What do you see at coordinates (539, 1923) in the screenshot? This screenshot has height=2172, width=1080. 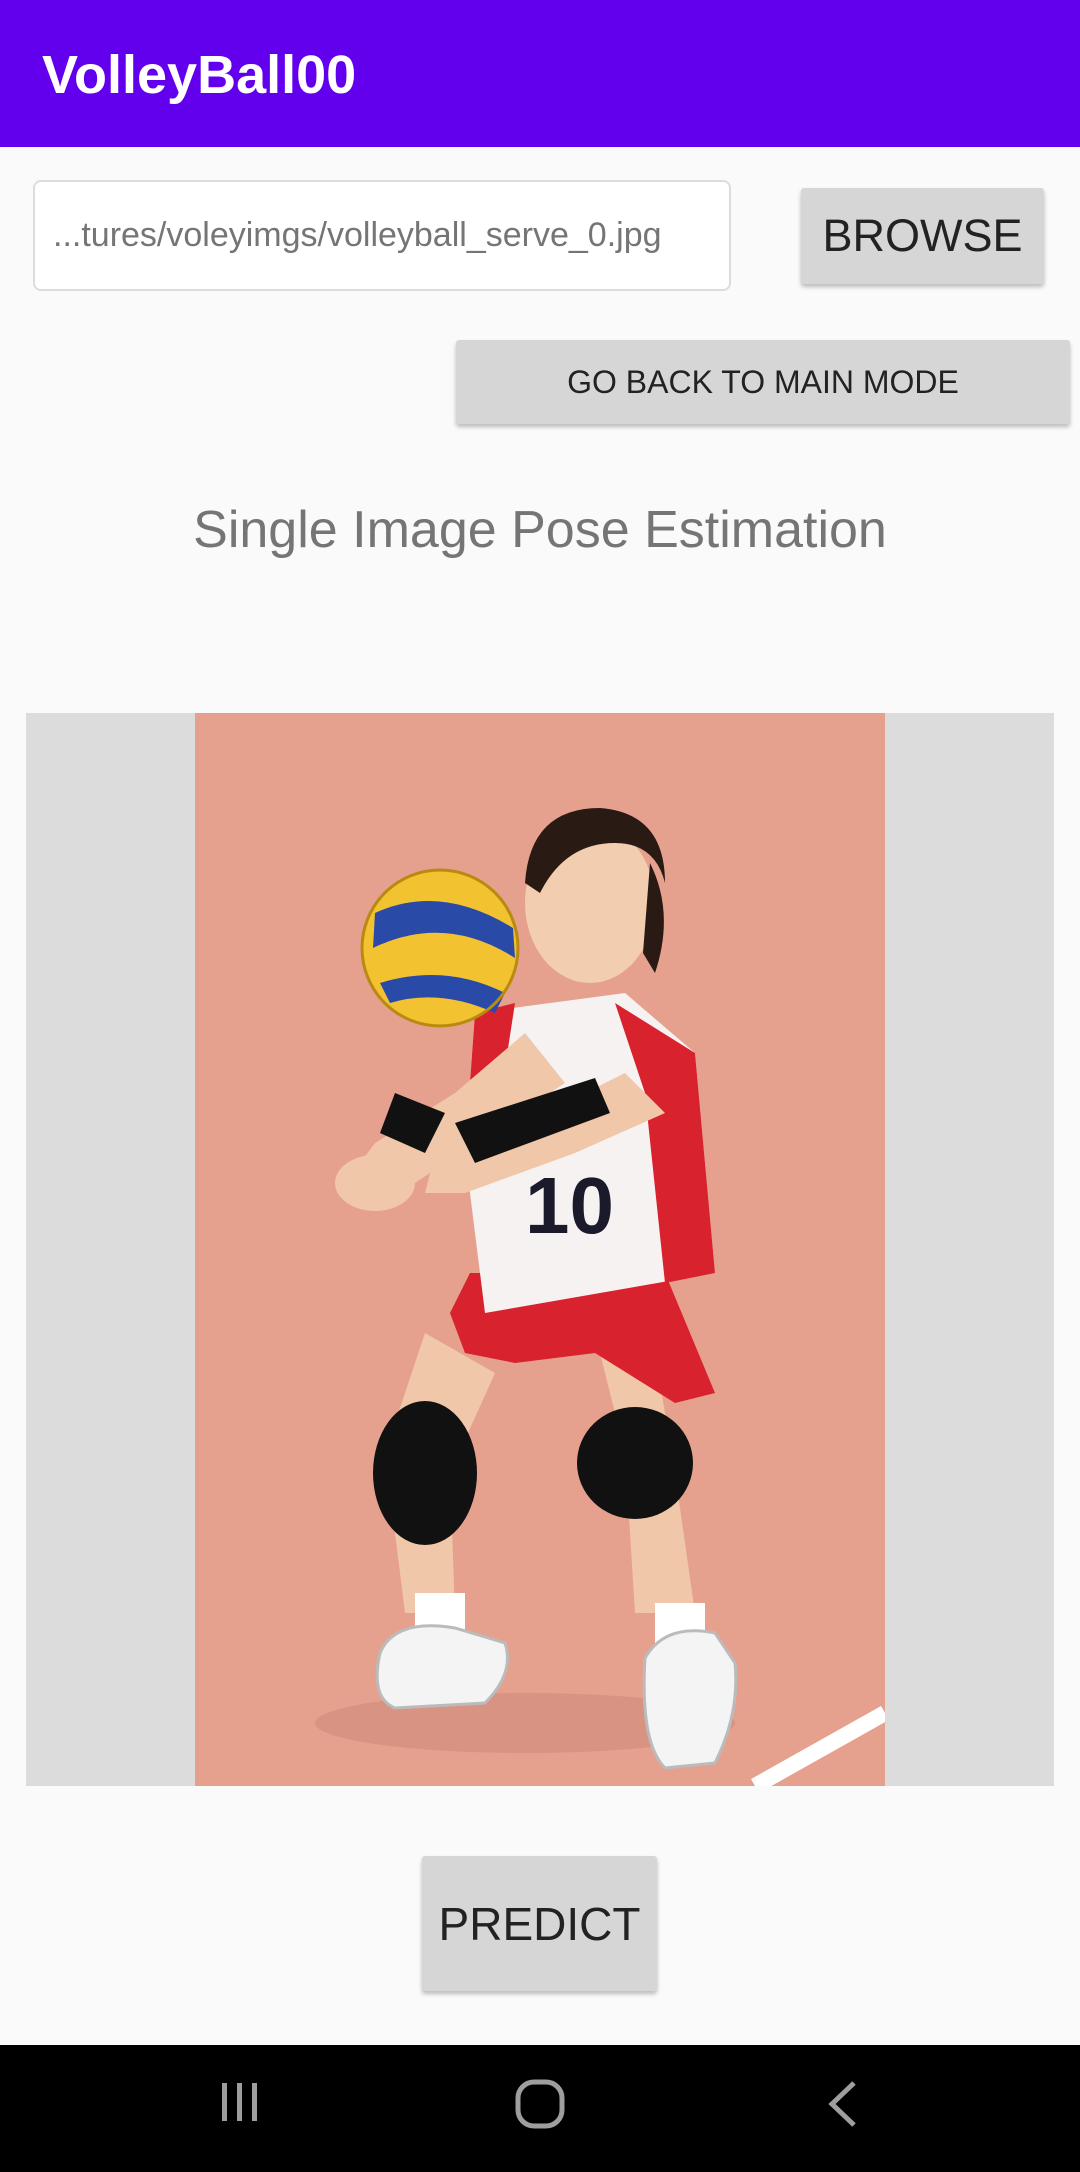 I see `predict-button: PREDICT` at bounding box center [539, 1923].